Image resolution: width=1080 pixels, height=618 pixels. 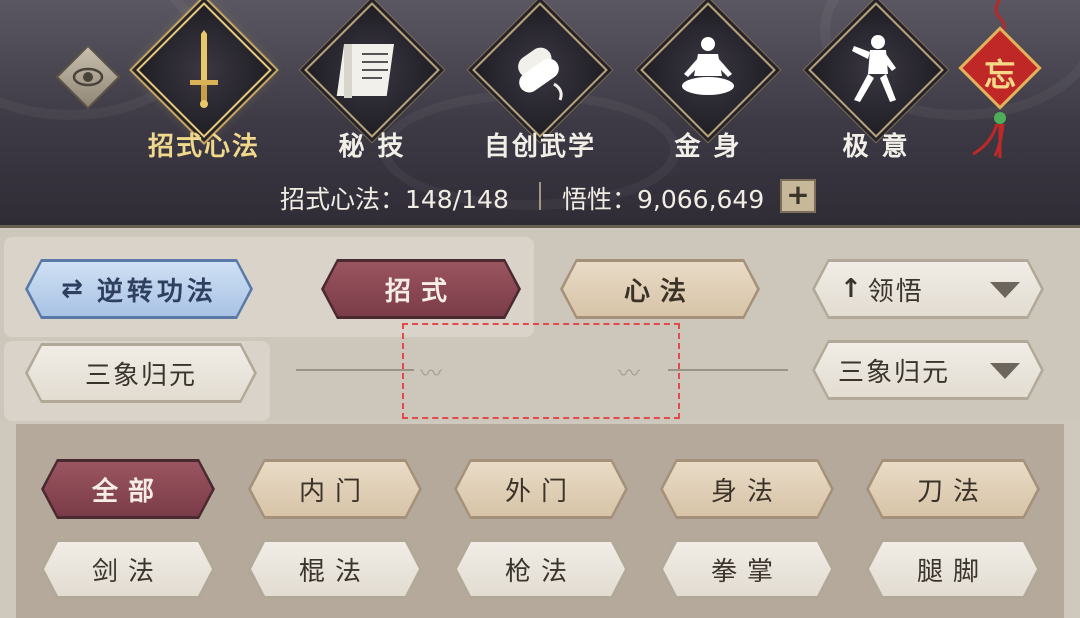 I want to click on category-sword-button: 剑法, so click(x=128, y=569).